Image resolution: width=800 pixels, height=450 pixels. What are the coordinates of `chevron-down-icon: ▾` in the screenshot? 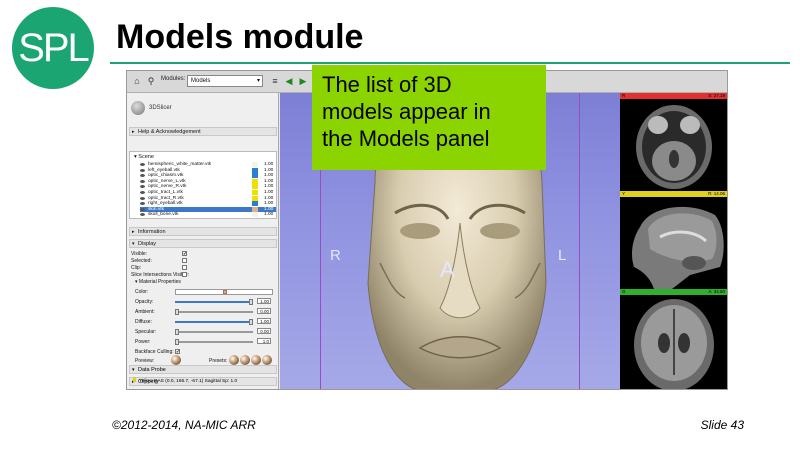 It's located at (258, 81).